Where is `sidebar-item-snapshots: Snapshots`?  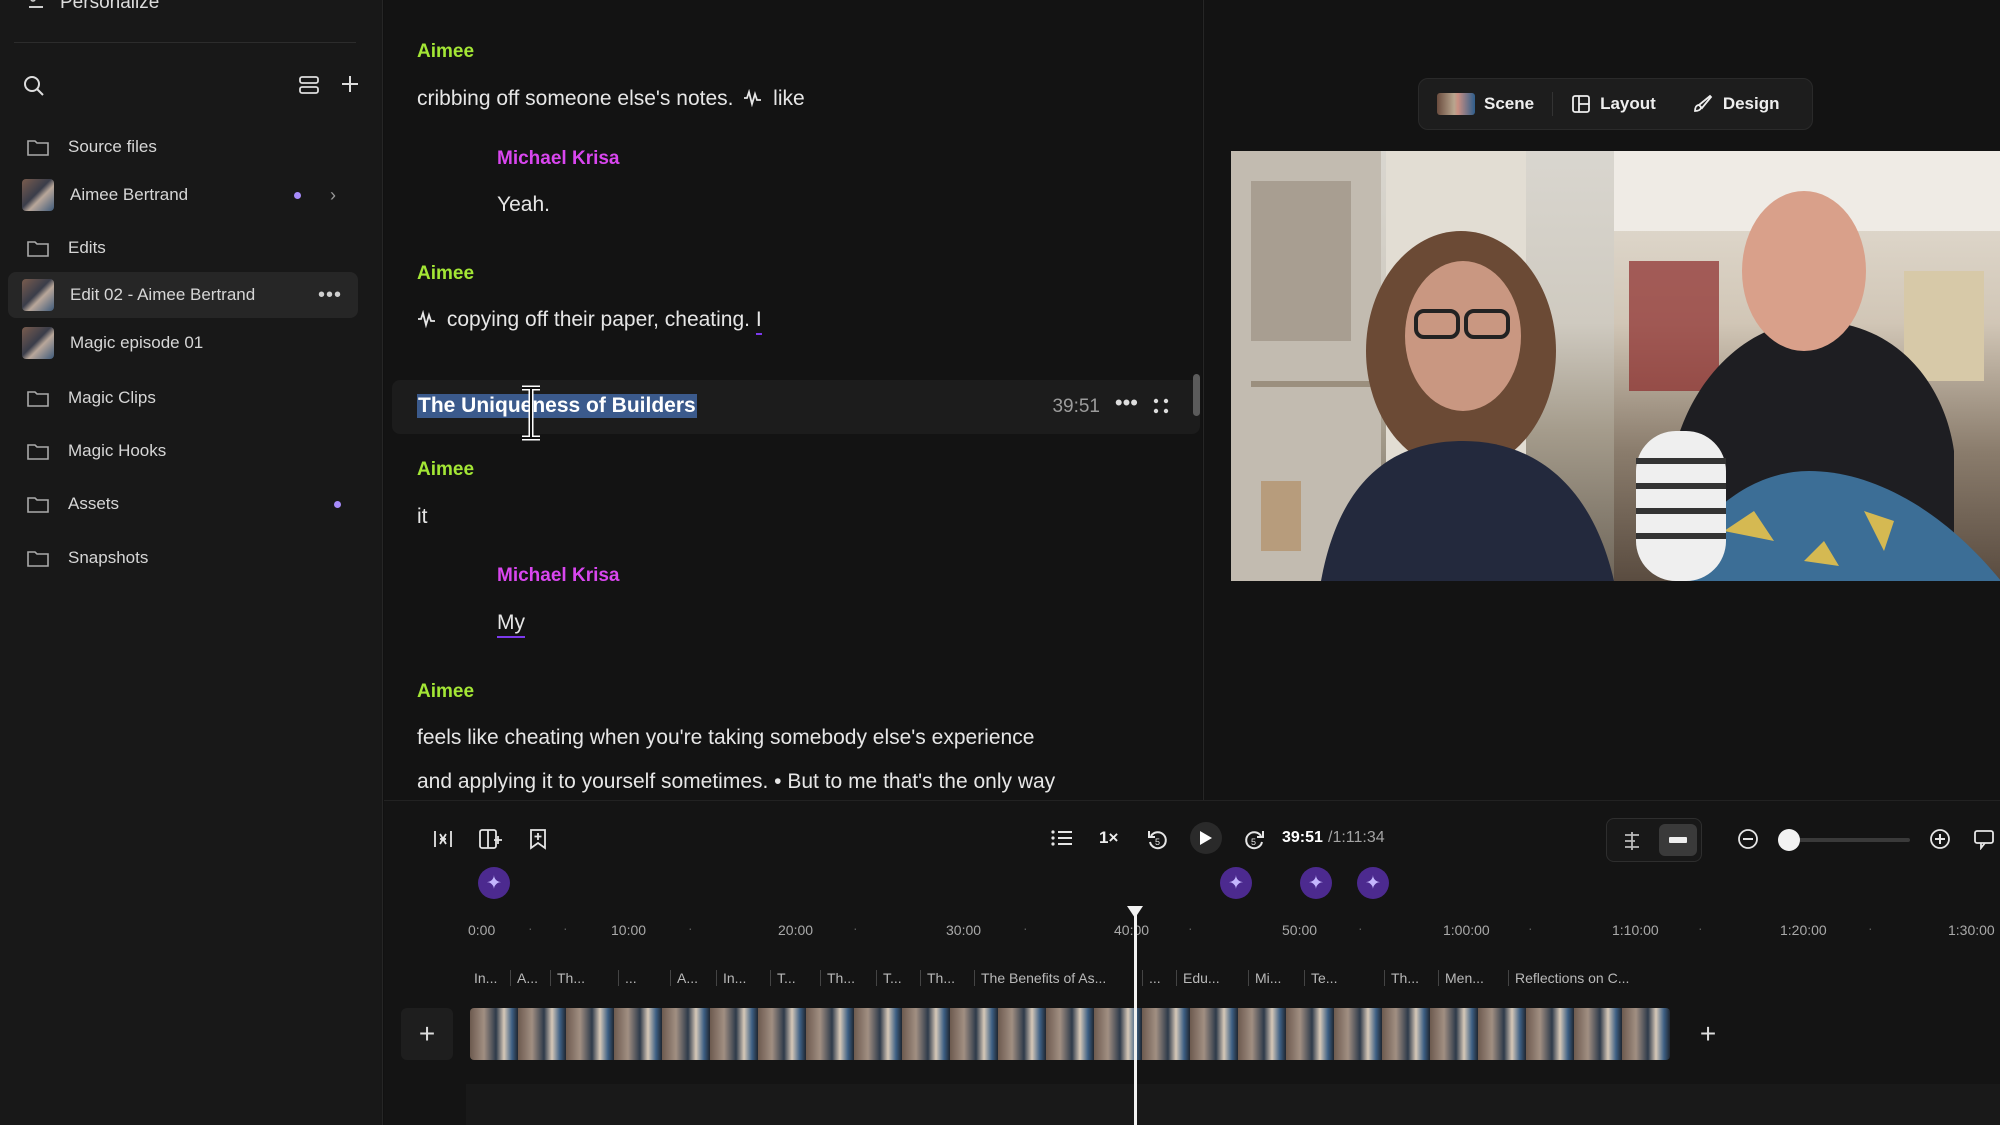
sidebar-item-snapshots: Snapshots is located at coordinates (183, 558).